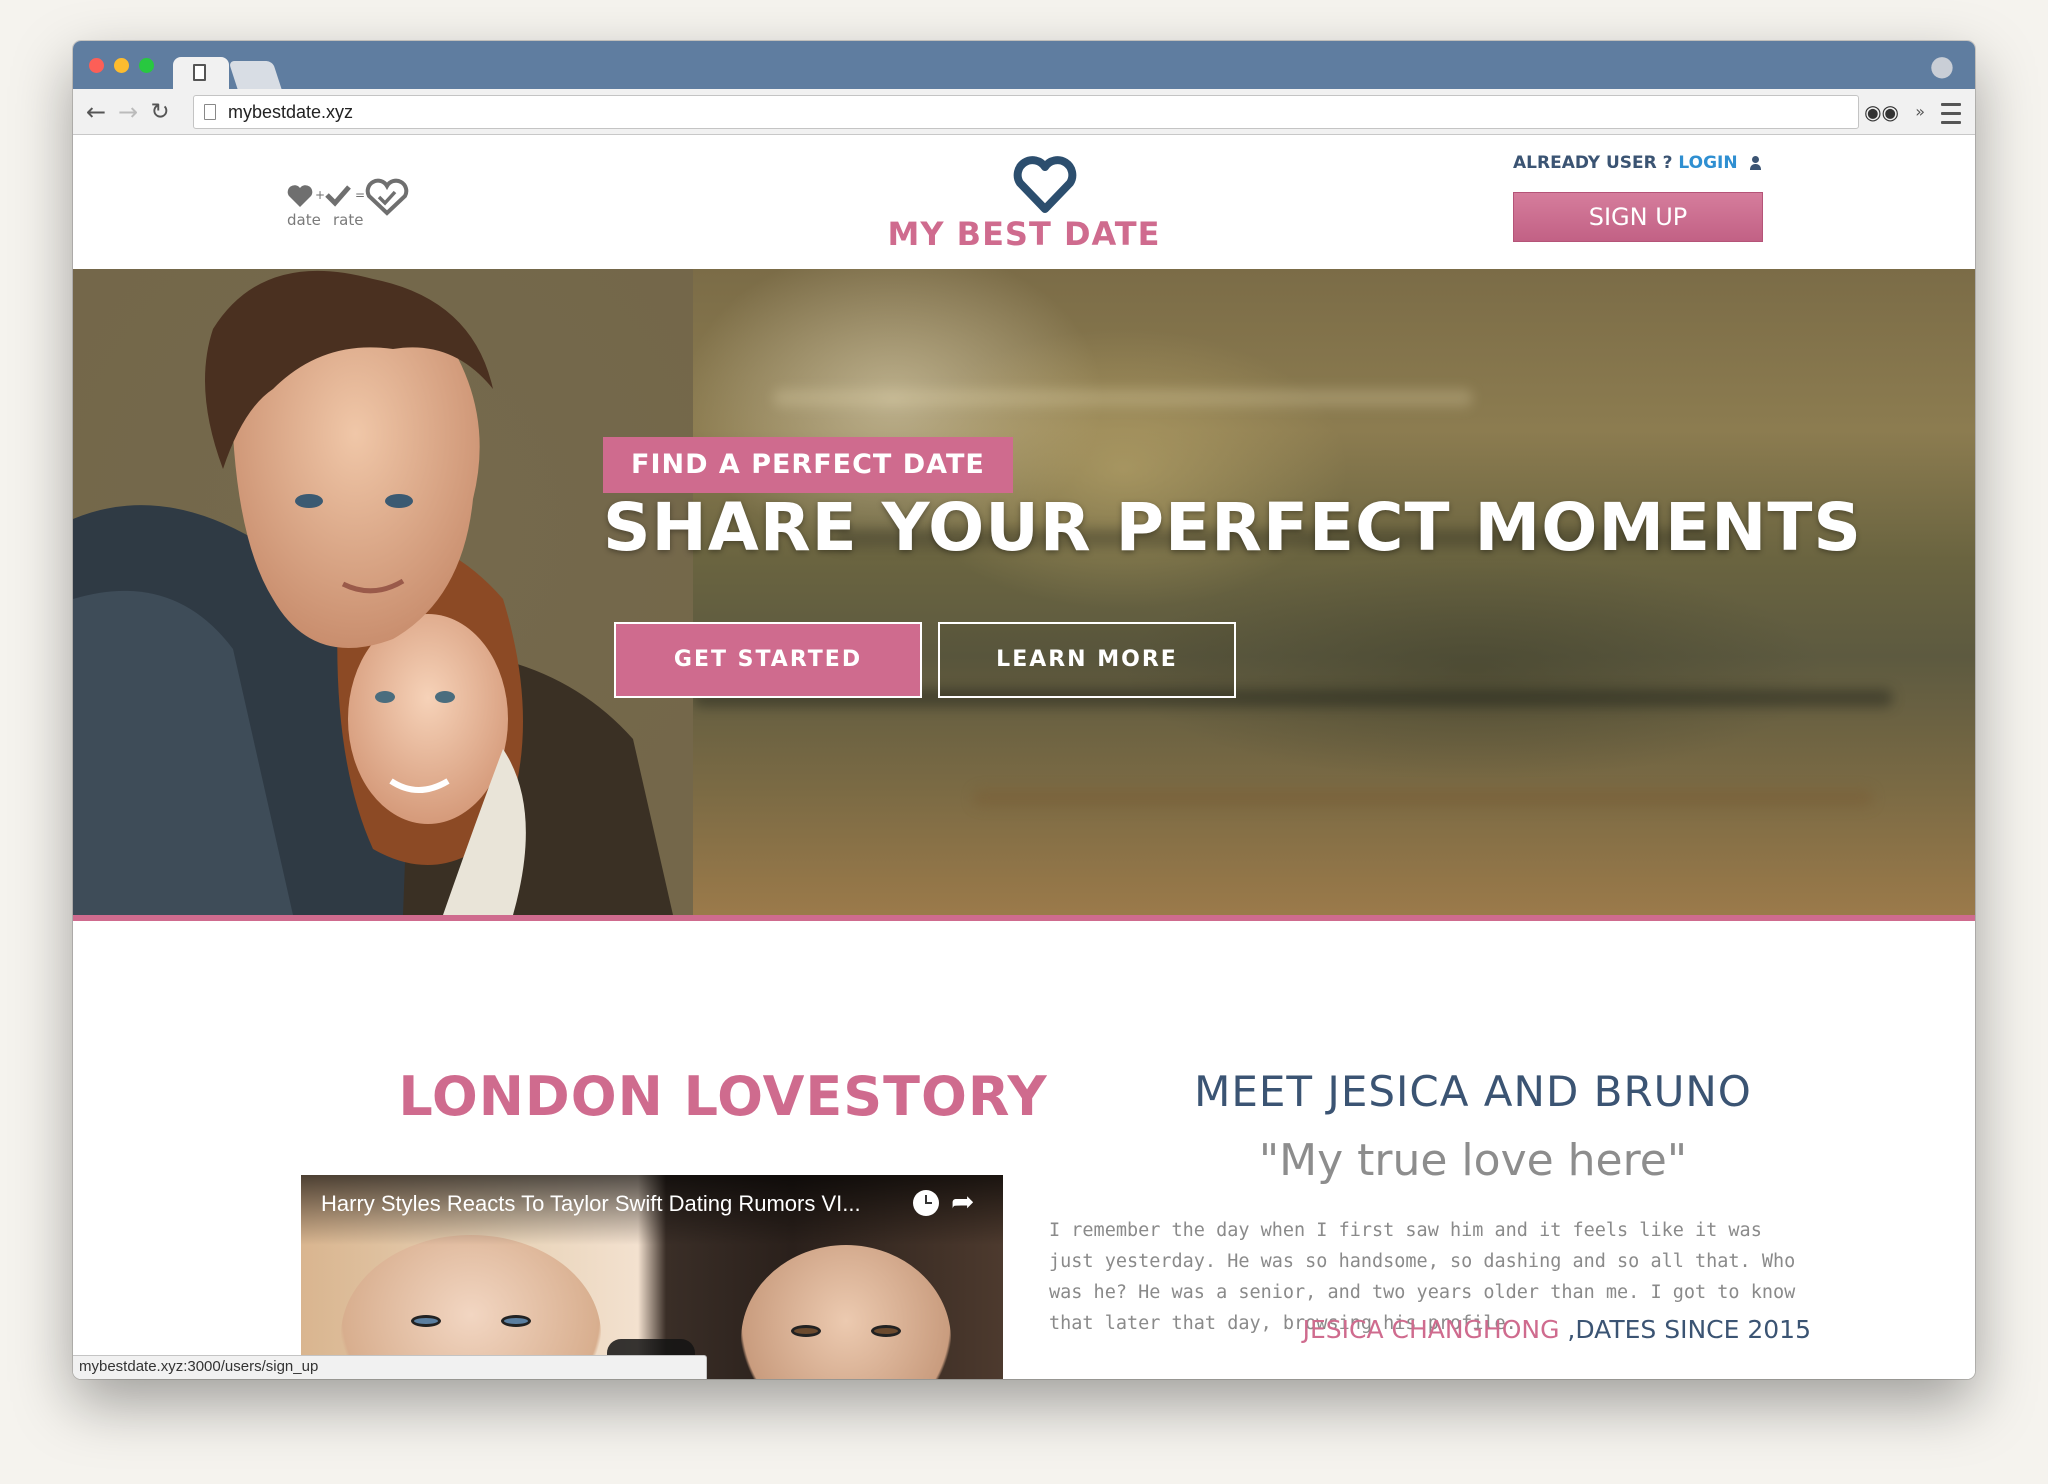  Describe the element at coordinates (1045, 185) in the screenshot. I see `brand-heart-icon` at that location.